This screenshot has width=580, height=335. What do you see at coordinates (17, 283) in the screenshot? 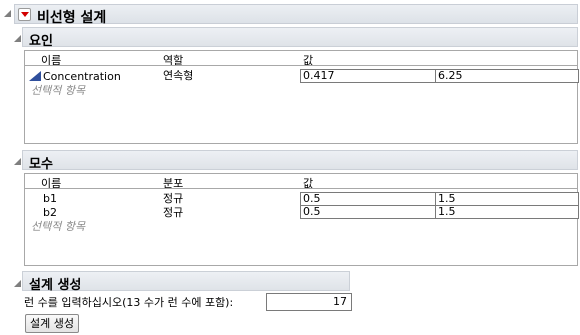
I see `design-generation-disclosure-icon` at bounding box center [17, 283].